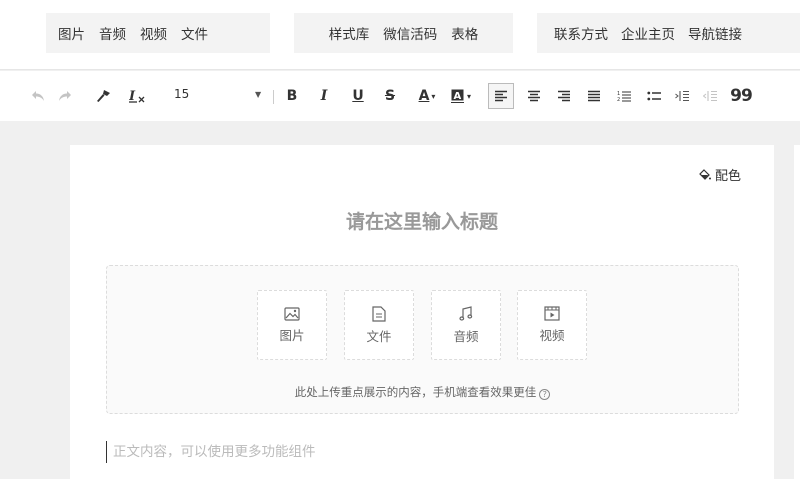 Image resolution: width=800 pixels, height=479 pixels. I want to click on insert-video-button: 视频, so click(153, 33).